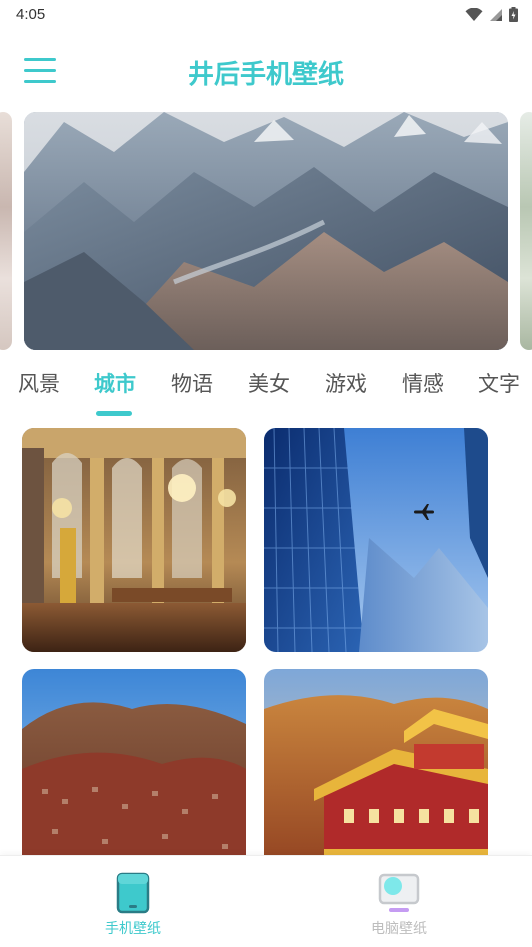 The width and height of the screenshot is (532, 947). I want to click on active-tab-indicator, so click(114, 413).